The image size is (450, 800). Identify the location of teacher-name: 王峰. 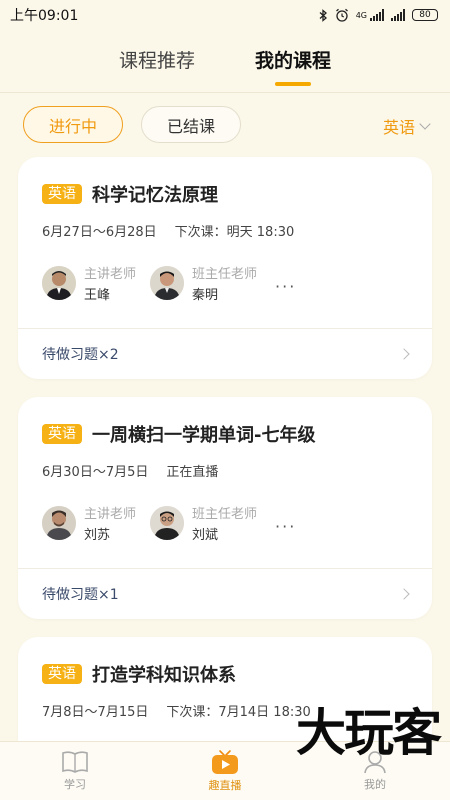
(97, 295).